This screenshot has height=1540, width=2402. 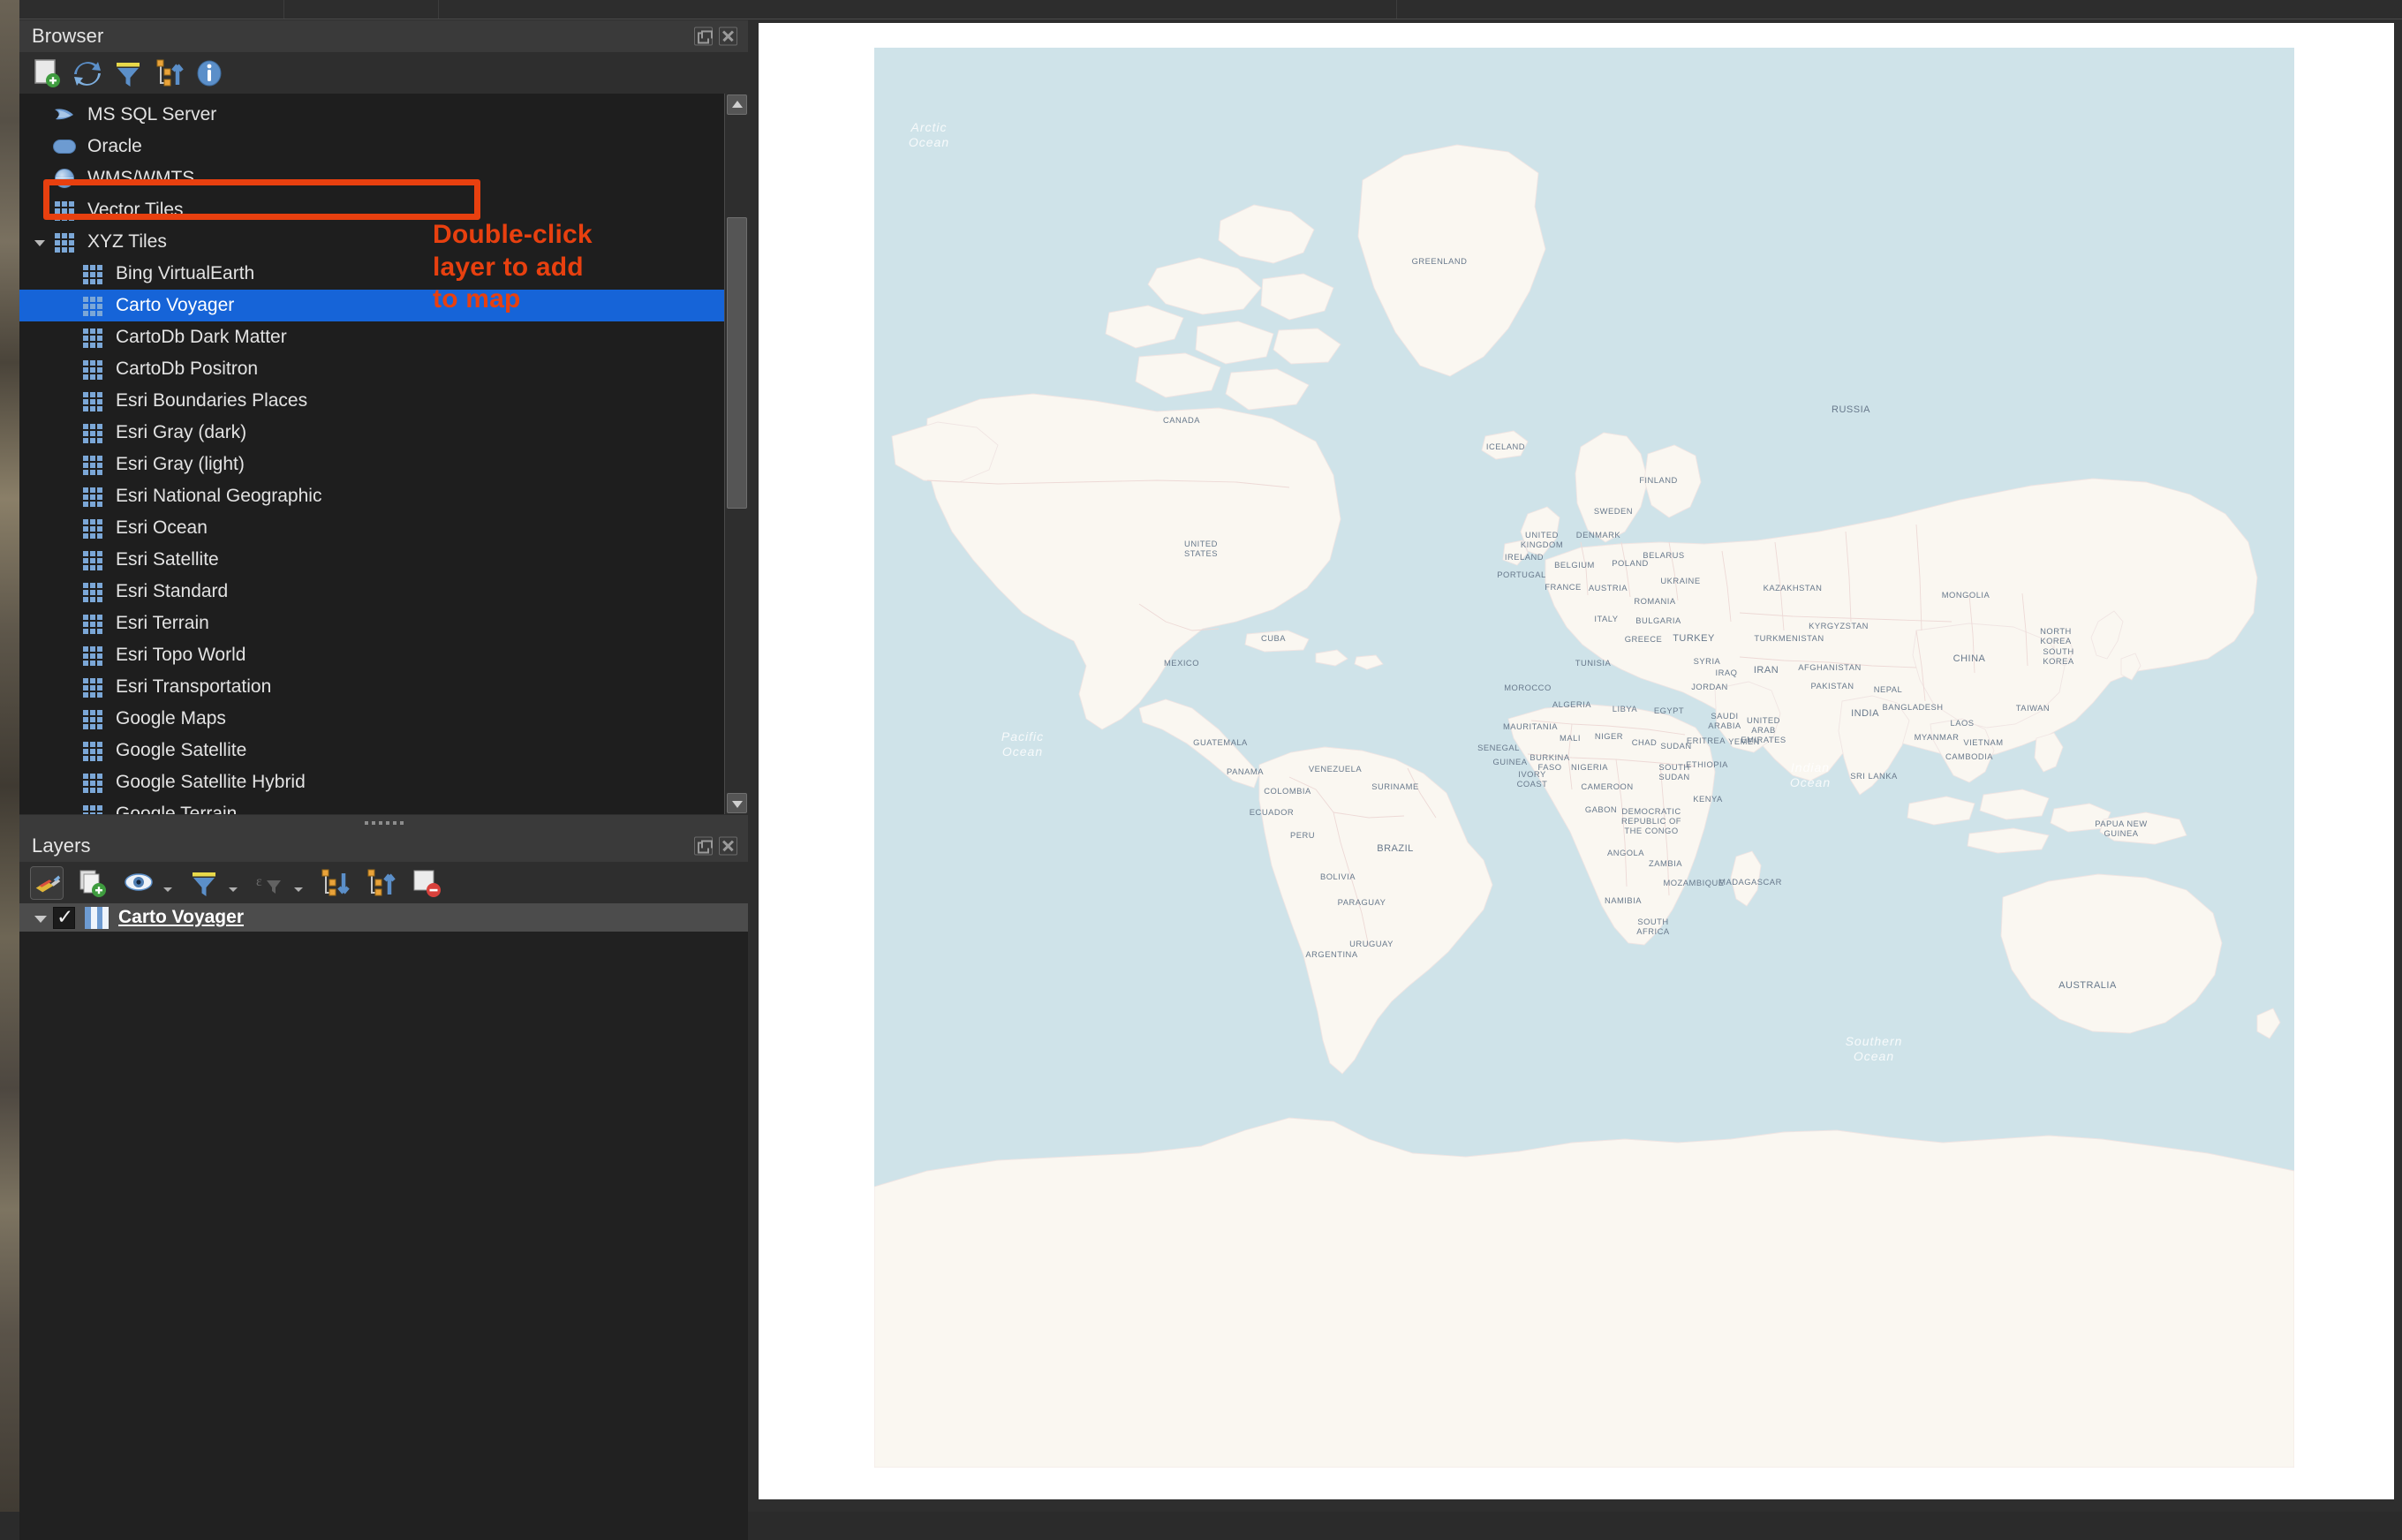 I want to click on filter-legend-icon, so click(x=204, y=883).